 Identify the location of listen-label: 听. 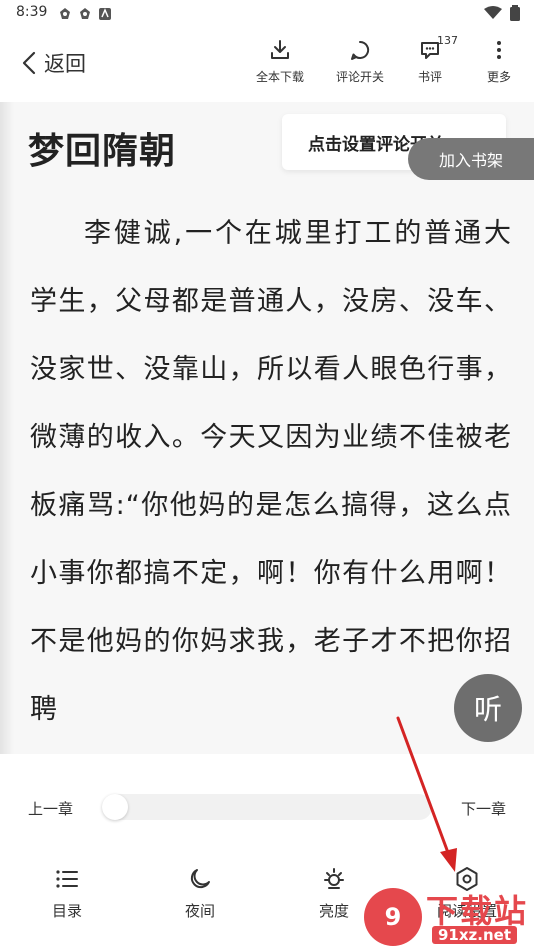
(487, 709).